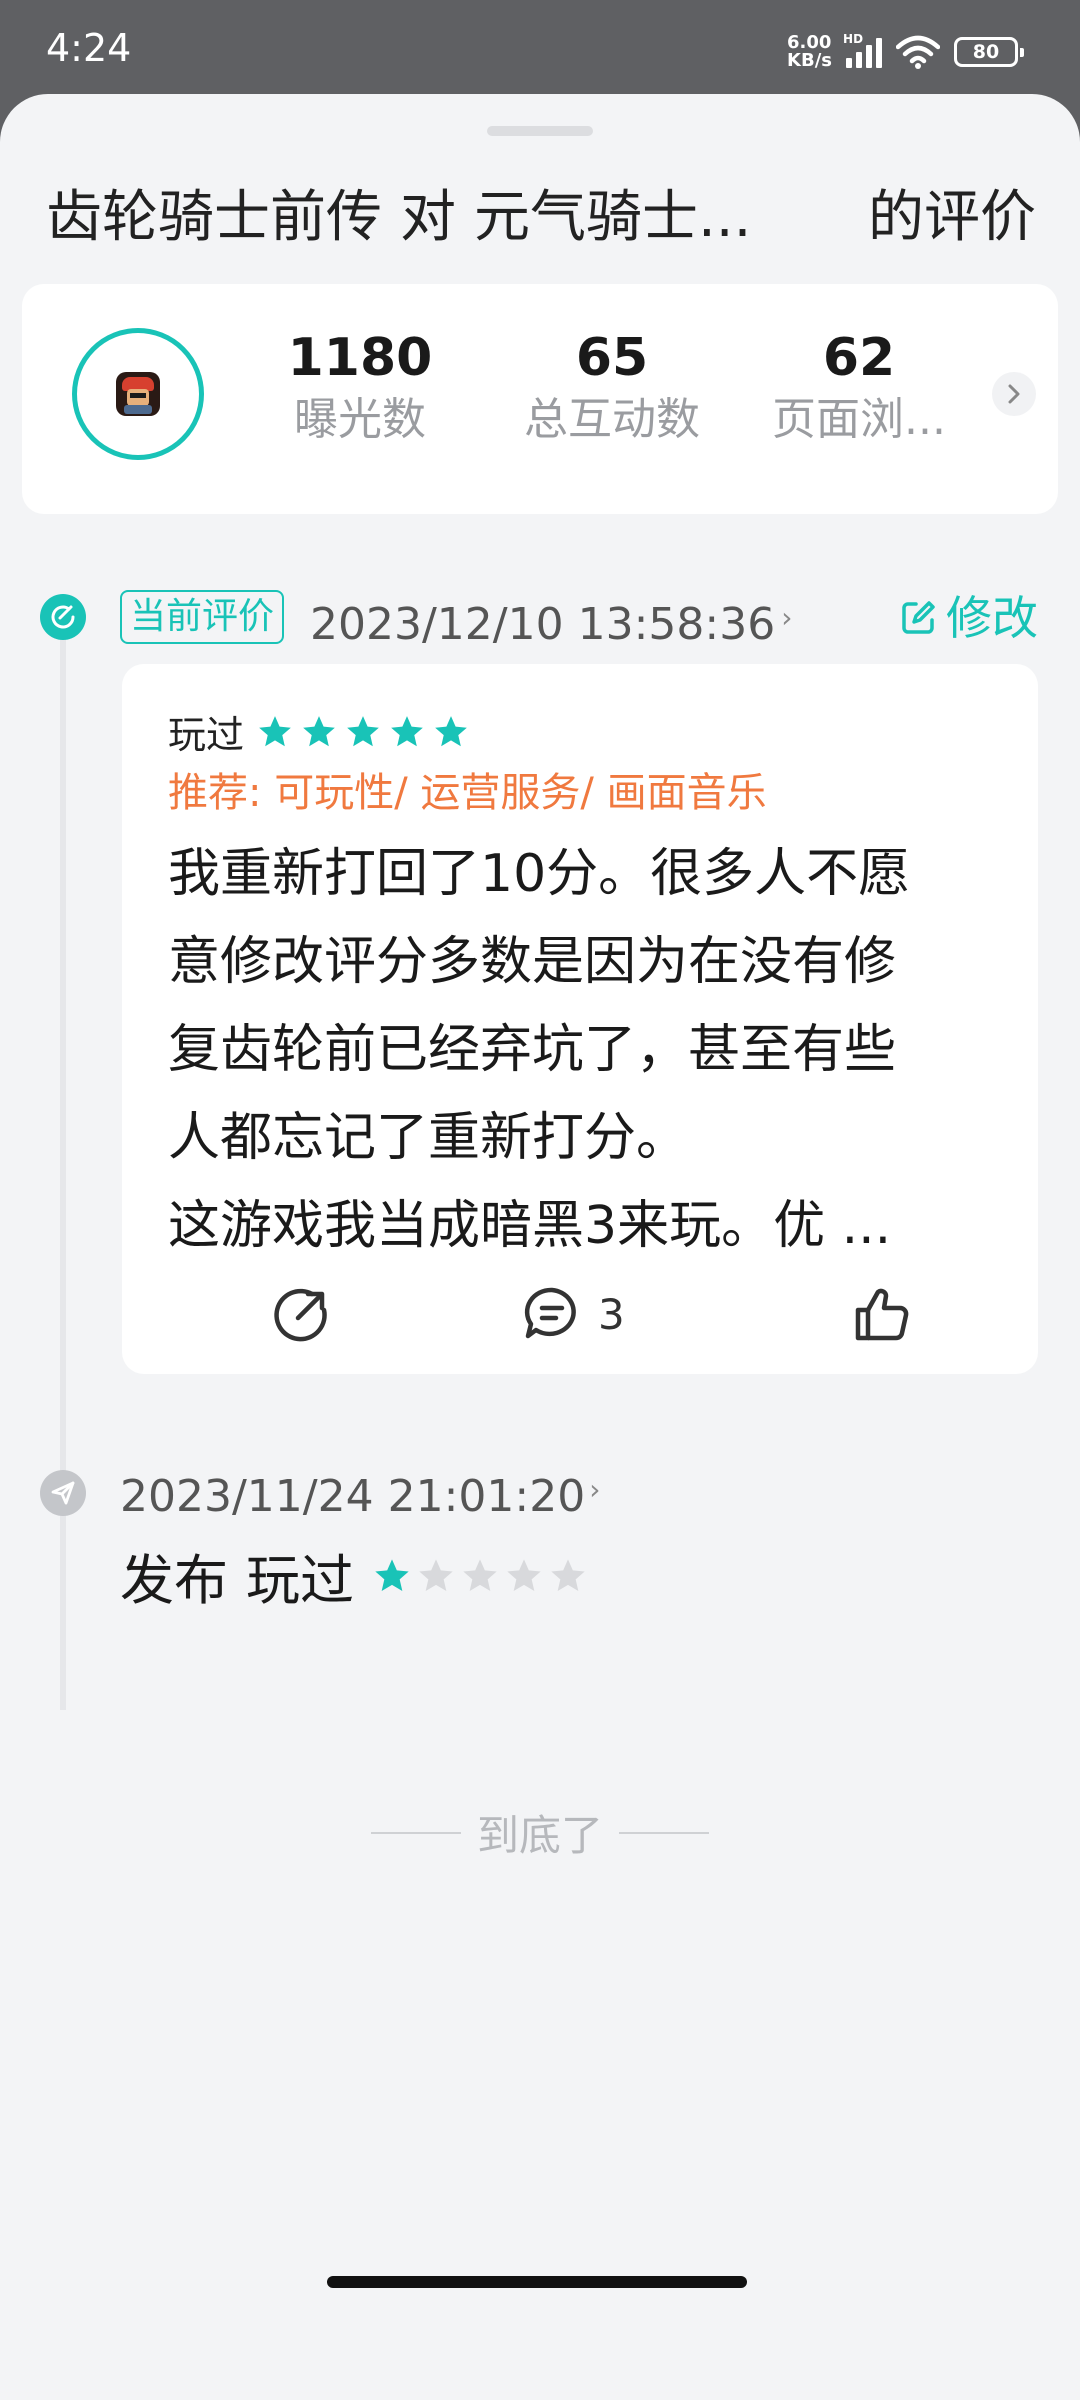 The image size is (1080, 2400). I want to click on edit-timeline-icon, so click(63, 617).